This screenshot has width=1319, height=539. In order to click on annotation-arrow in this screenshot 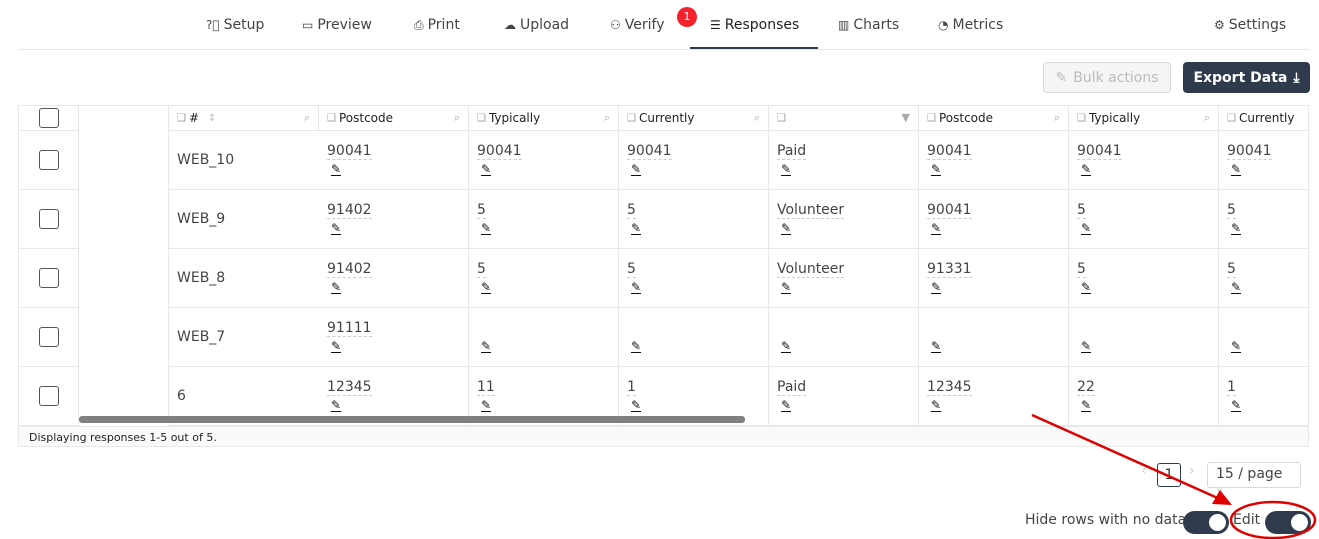, I will do `click(1127, 457)`.